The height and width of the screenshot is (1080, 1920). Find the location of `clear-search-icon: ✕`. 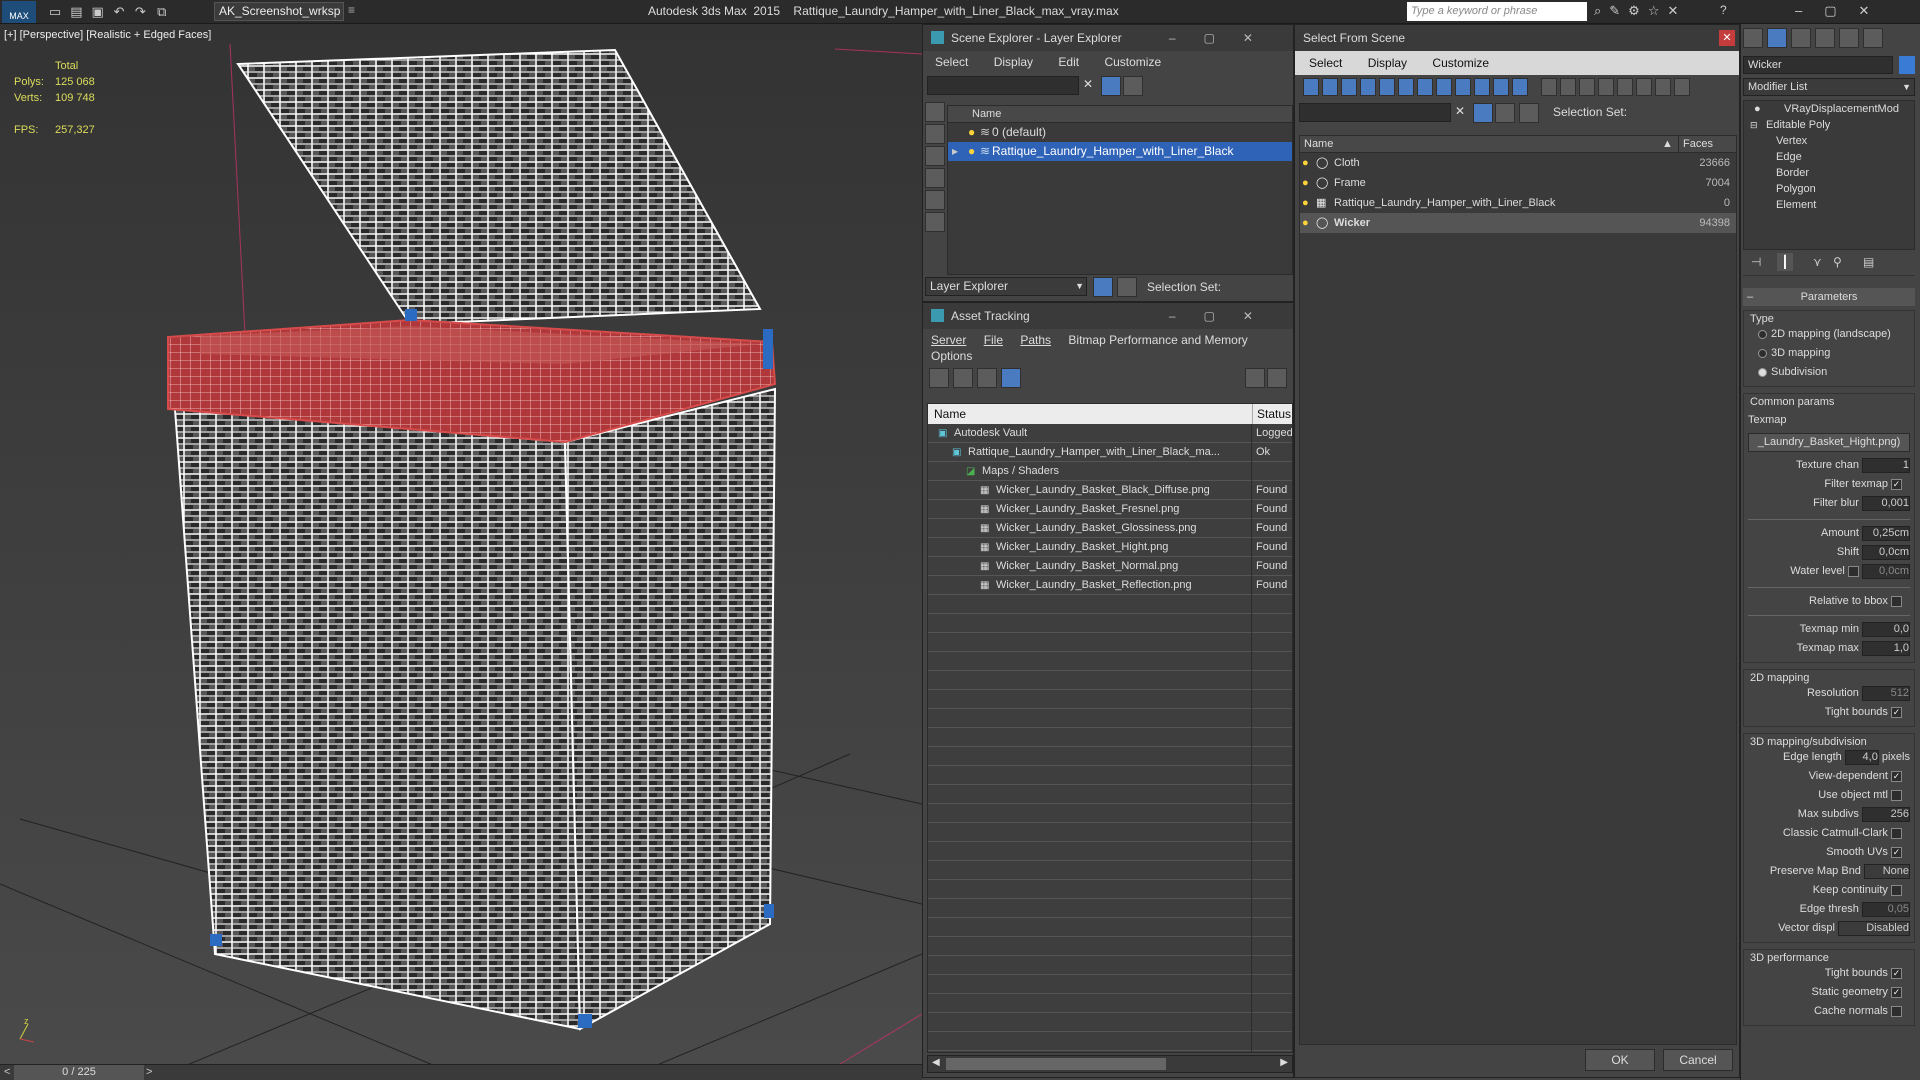

clear-search-icon: ✕ is located at coordinates (1460, 111).